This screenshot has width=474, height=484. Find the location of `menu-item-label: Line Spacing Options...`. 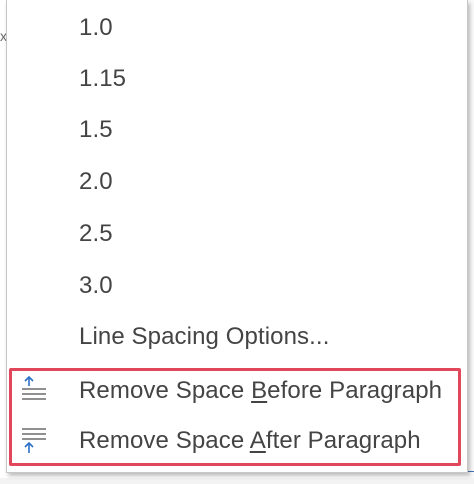

menu-item-label: Line Spacing Options... is located at coordinates (204, 336).